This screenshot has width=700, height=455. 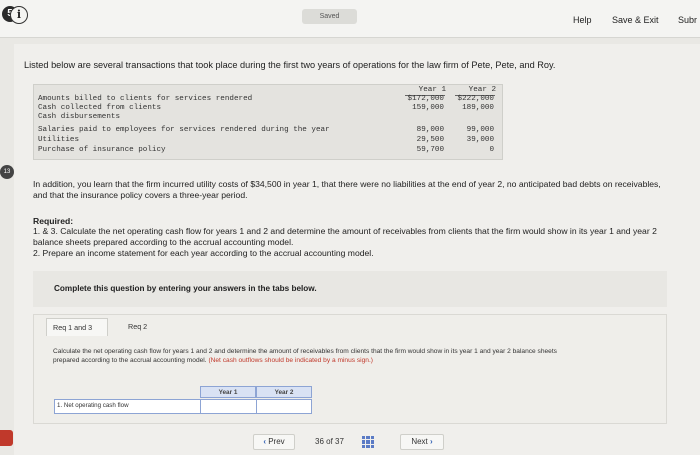 I want to click on next-label: Next, so click(x=419, y=441).